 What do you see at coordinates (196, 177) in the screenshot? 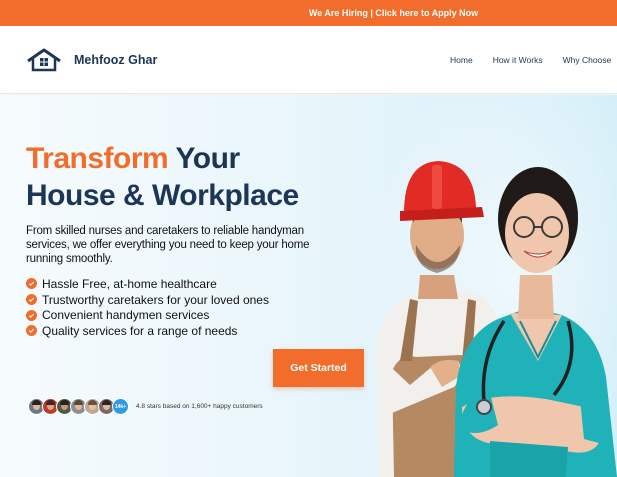
I see `hero-title: Transform Your House & Workplace` at bounding box center [196, 177].